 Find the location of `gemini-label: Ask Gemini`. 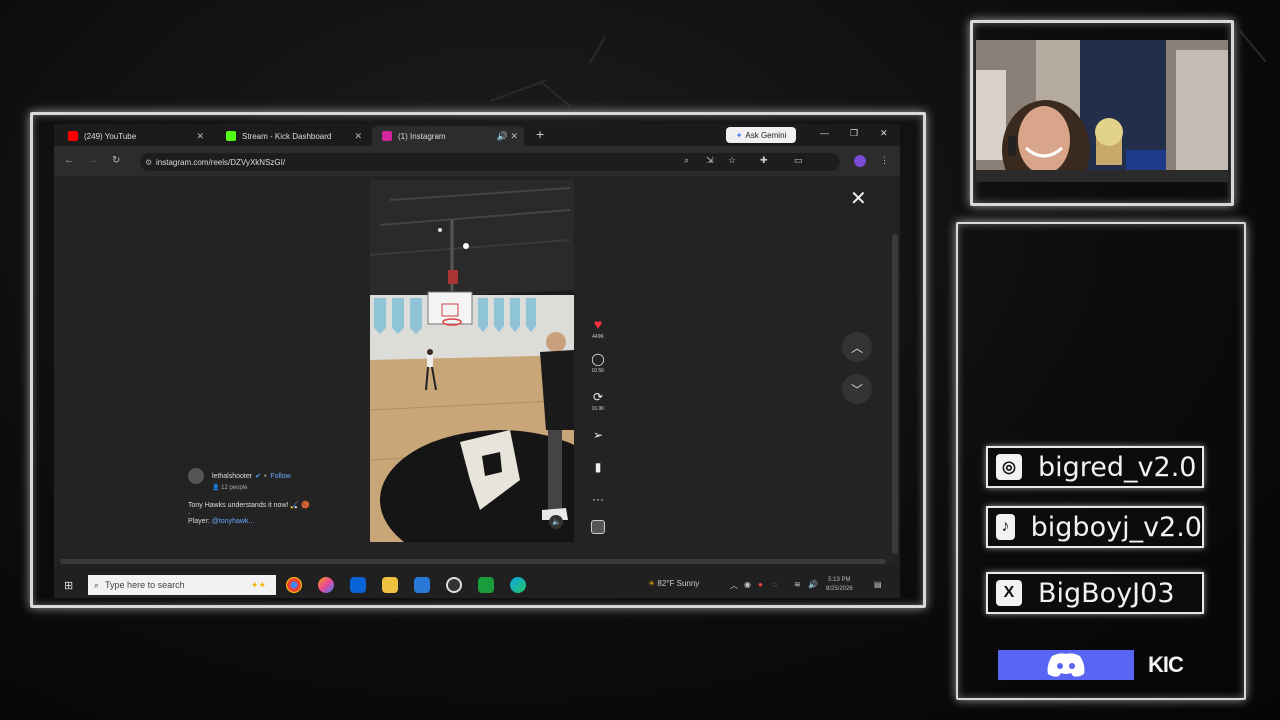

gemini-label: Ask Gemini is located at coordinates (766, 135).